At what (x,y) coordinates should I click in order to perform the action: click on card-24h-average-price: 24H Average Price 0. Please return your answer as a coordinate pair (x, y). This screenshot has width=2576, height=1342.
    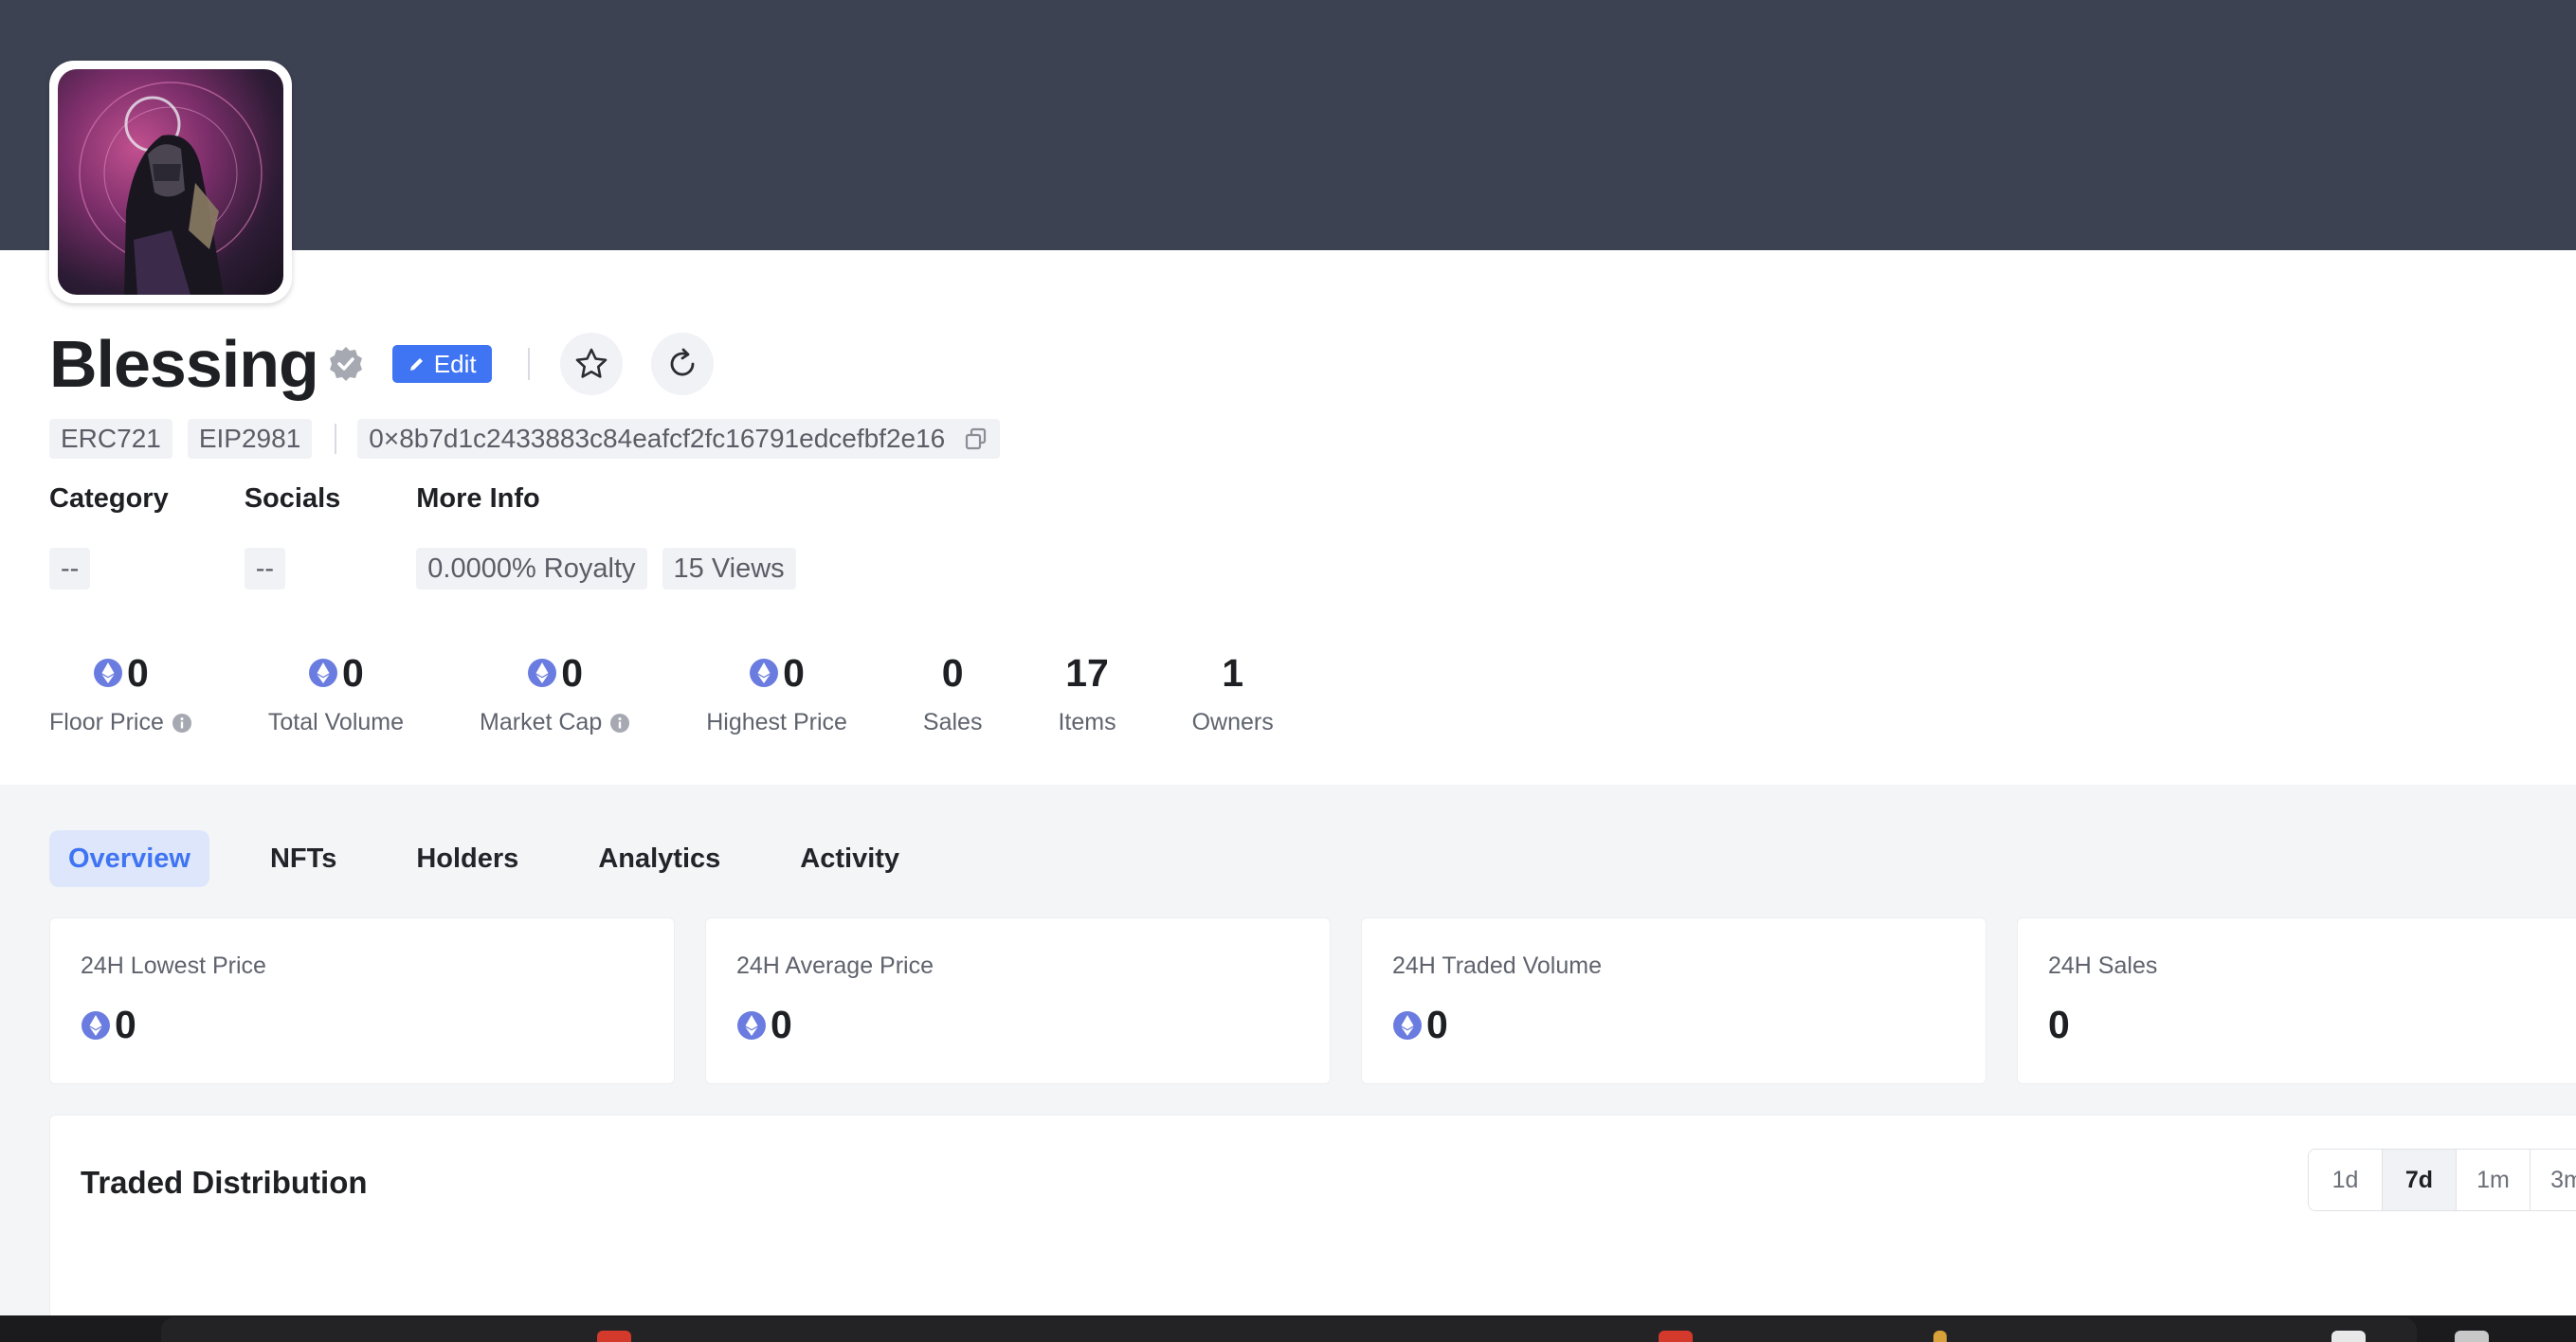
    Looking at the image, I should click on (1018, 1000).